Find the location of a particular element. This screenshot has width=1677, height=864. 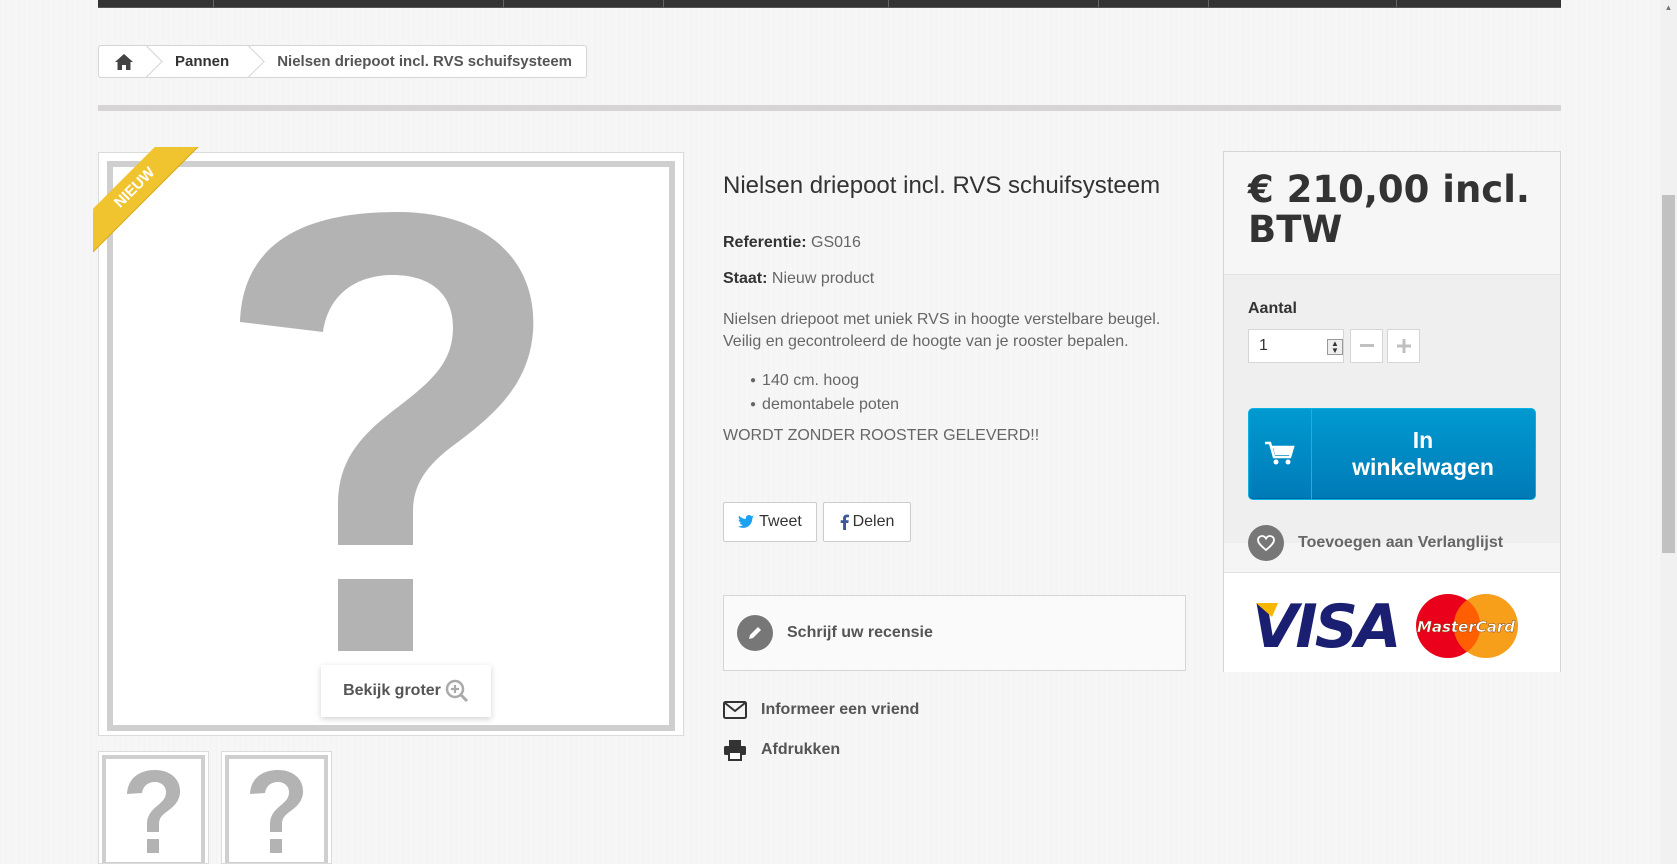

list-item: demontabele poten is located at coordinates (824, 406).